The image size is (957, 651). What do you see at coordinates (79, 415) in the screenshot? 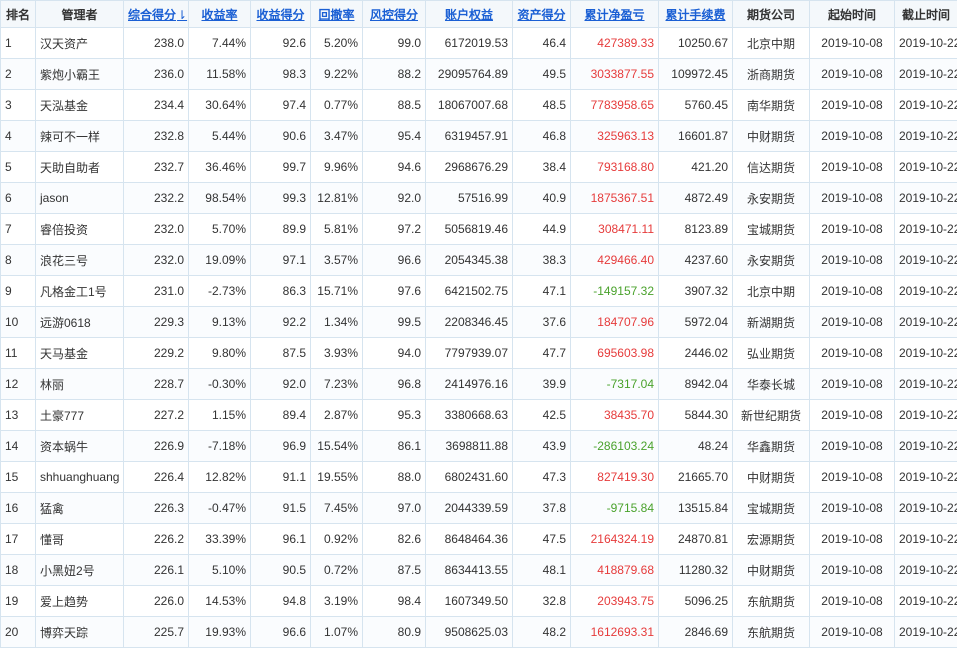
I see `cell-manager: 土豪777` at bounding box center [79, 415].